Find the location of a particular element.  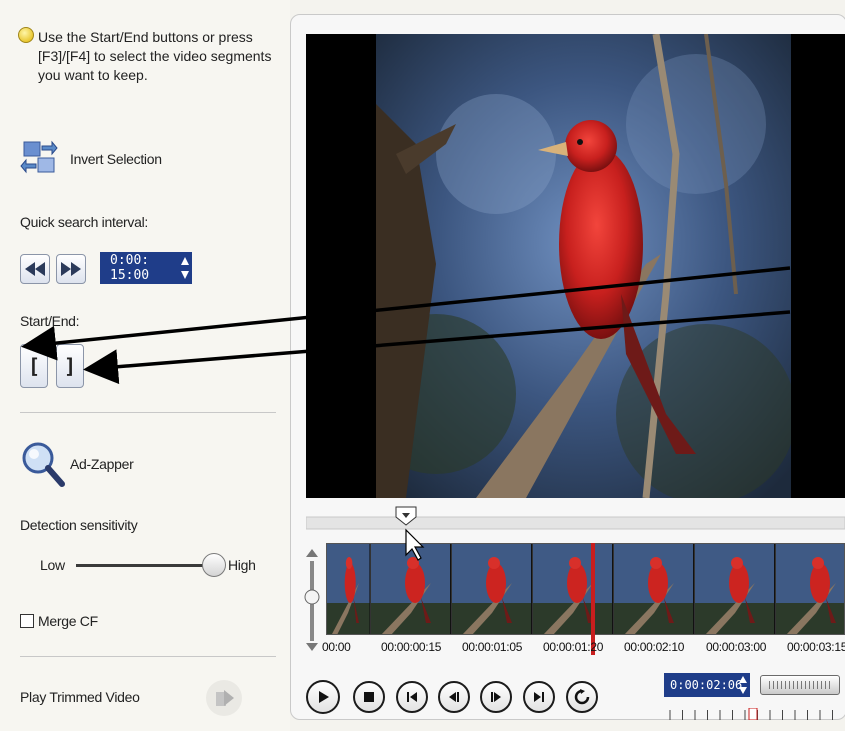

go-to-end-button is located at coordinates (539, 697).